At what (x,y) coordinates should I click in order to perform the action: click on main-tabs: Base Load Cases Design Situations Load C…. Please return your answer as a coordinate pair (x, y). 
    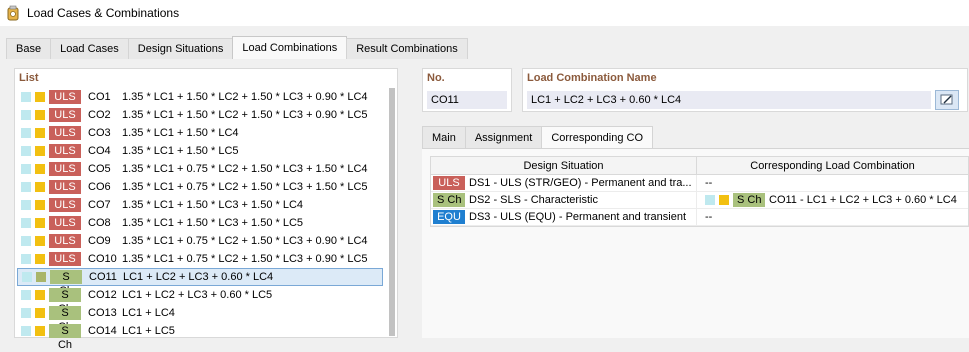
    Looking at the image, I should click on (234, 48).